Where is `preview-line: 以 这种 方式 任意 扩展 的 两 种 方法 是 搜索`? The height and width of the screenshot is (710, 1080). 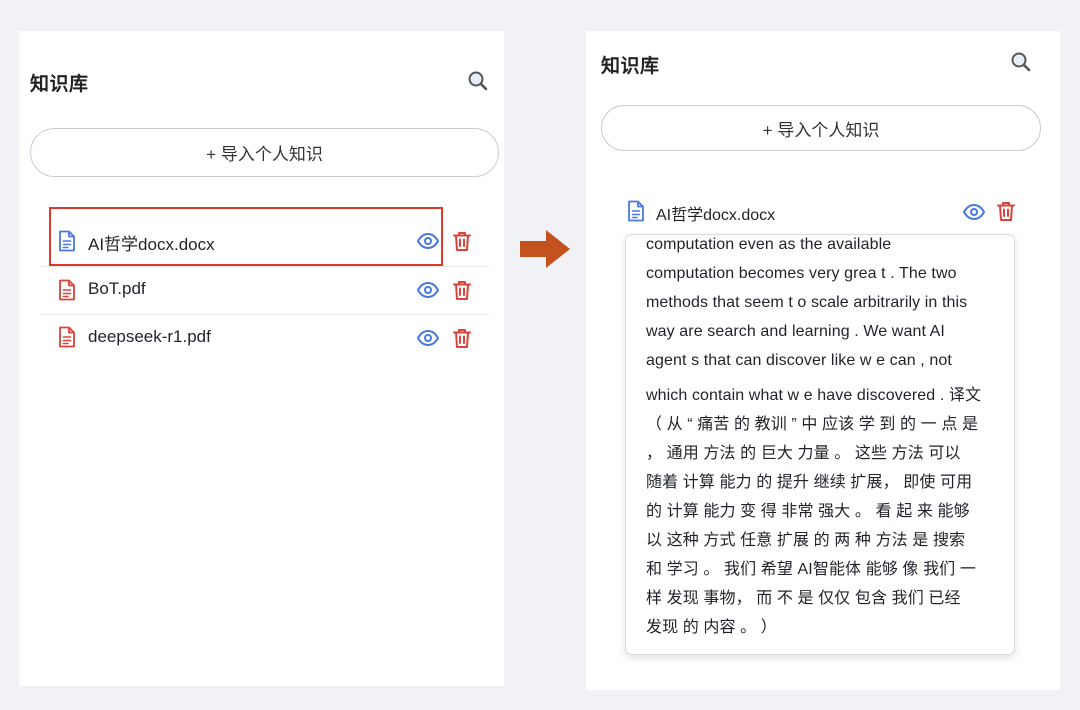
preview-line: 以 这种 方式 任意 扩展 的 两 种 方法 是 搜索 is located at coordinates (806, 540).